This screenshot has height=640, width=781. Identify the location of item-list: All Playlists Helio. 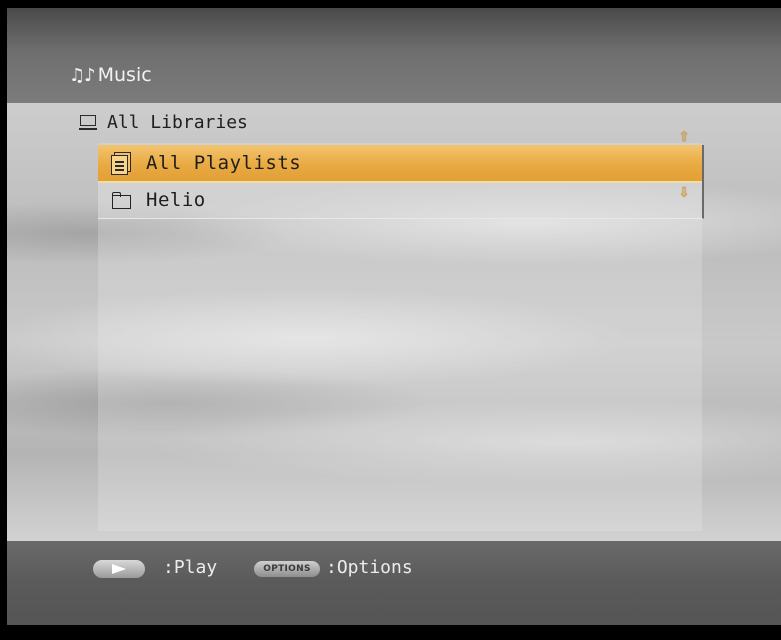
(401, 182).